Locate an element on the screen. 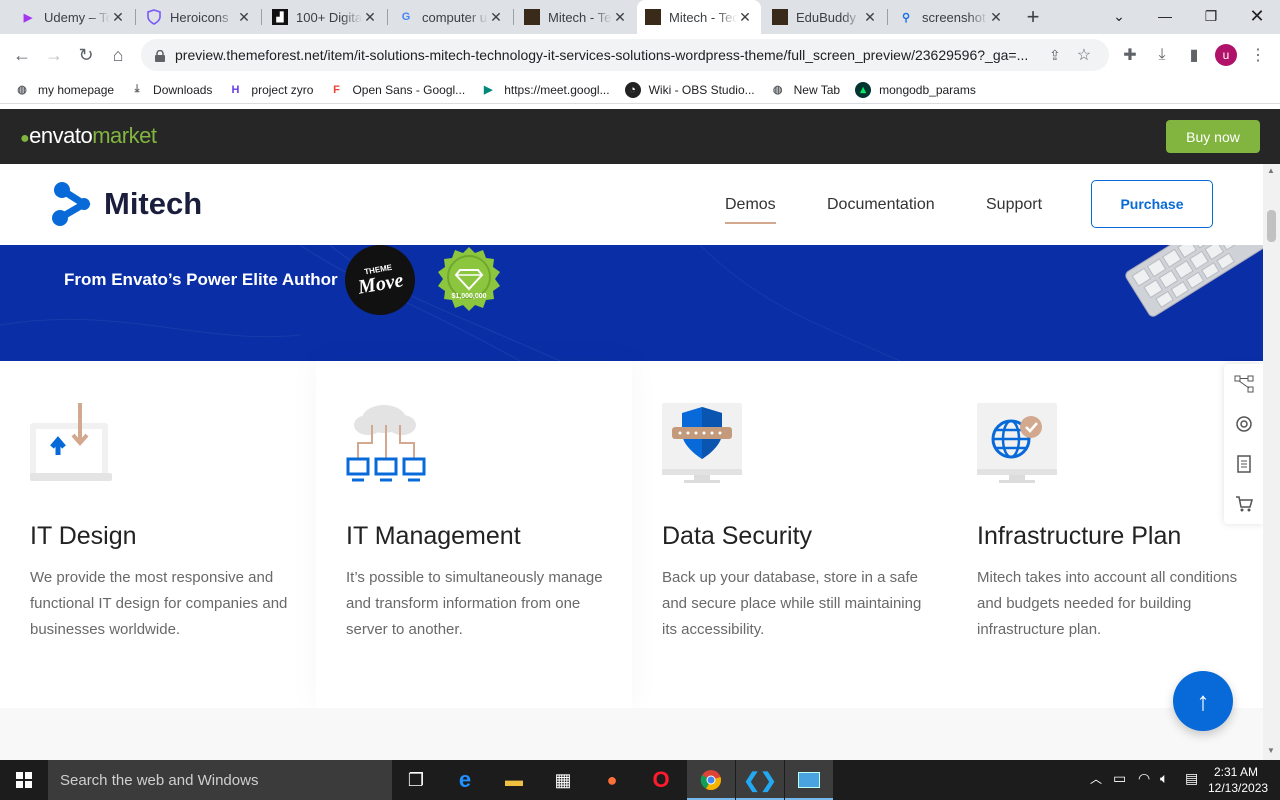 Image resolution: width=1280 pixels, height=800 pixels. volume-icon: 🔈︎ is located at coordinates (1164, 778).